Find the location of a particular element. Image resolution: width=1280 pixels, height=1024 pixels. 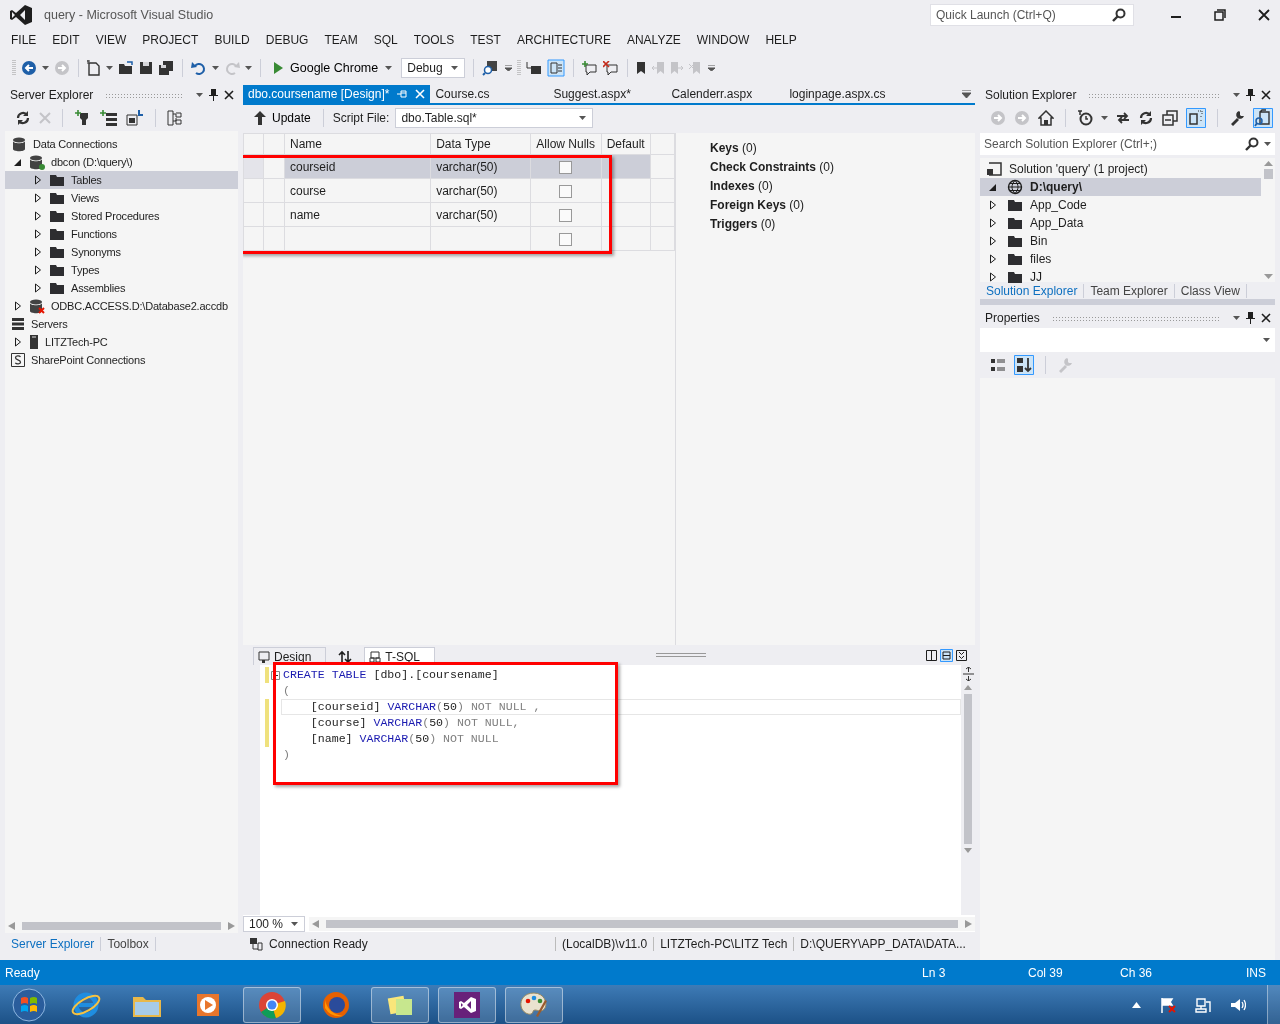

tree-item: Types is located at coordinates (121, 270).